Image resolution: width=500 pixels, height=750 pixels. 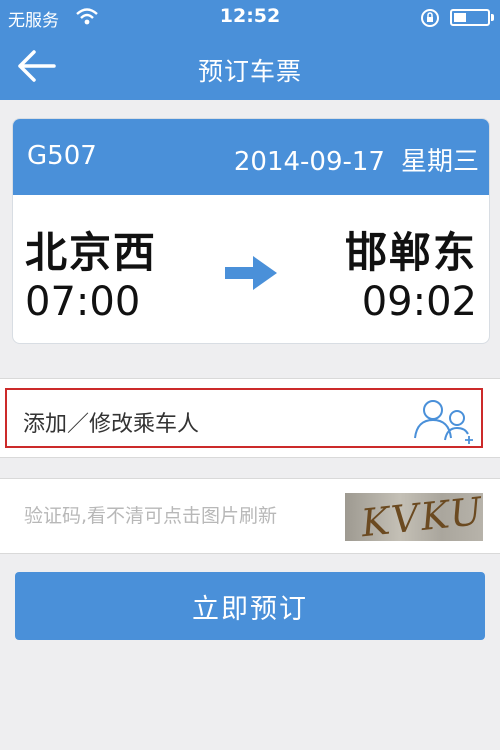 What do you see at coordinates (249, 71) in the screenshot?
I see `page-title: 预订车票` at bounding box center [249, 71].